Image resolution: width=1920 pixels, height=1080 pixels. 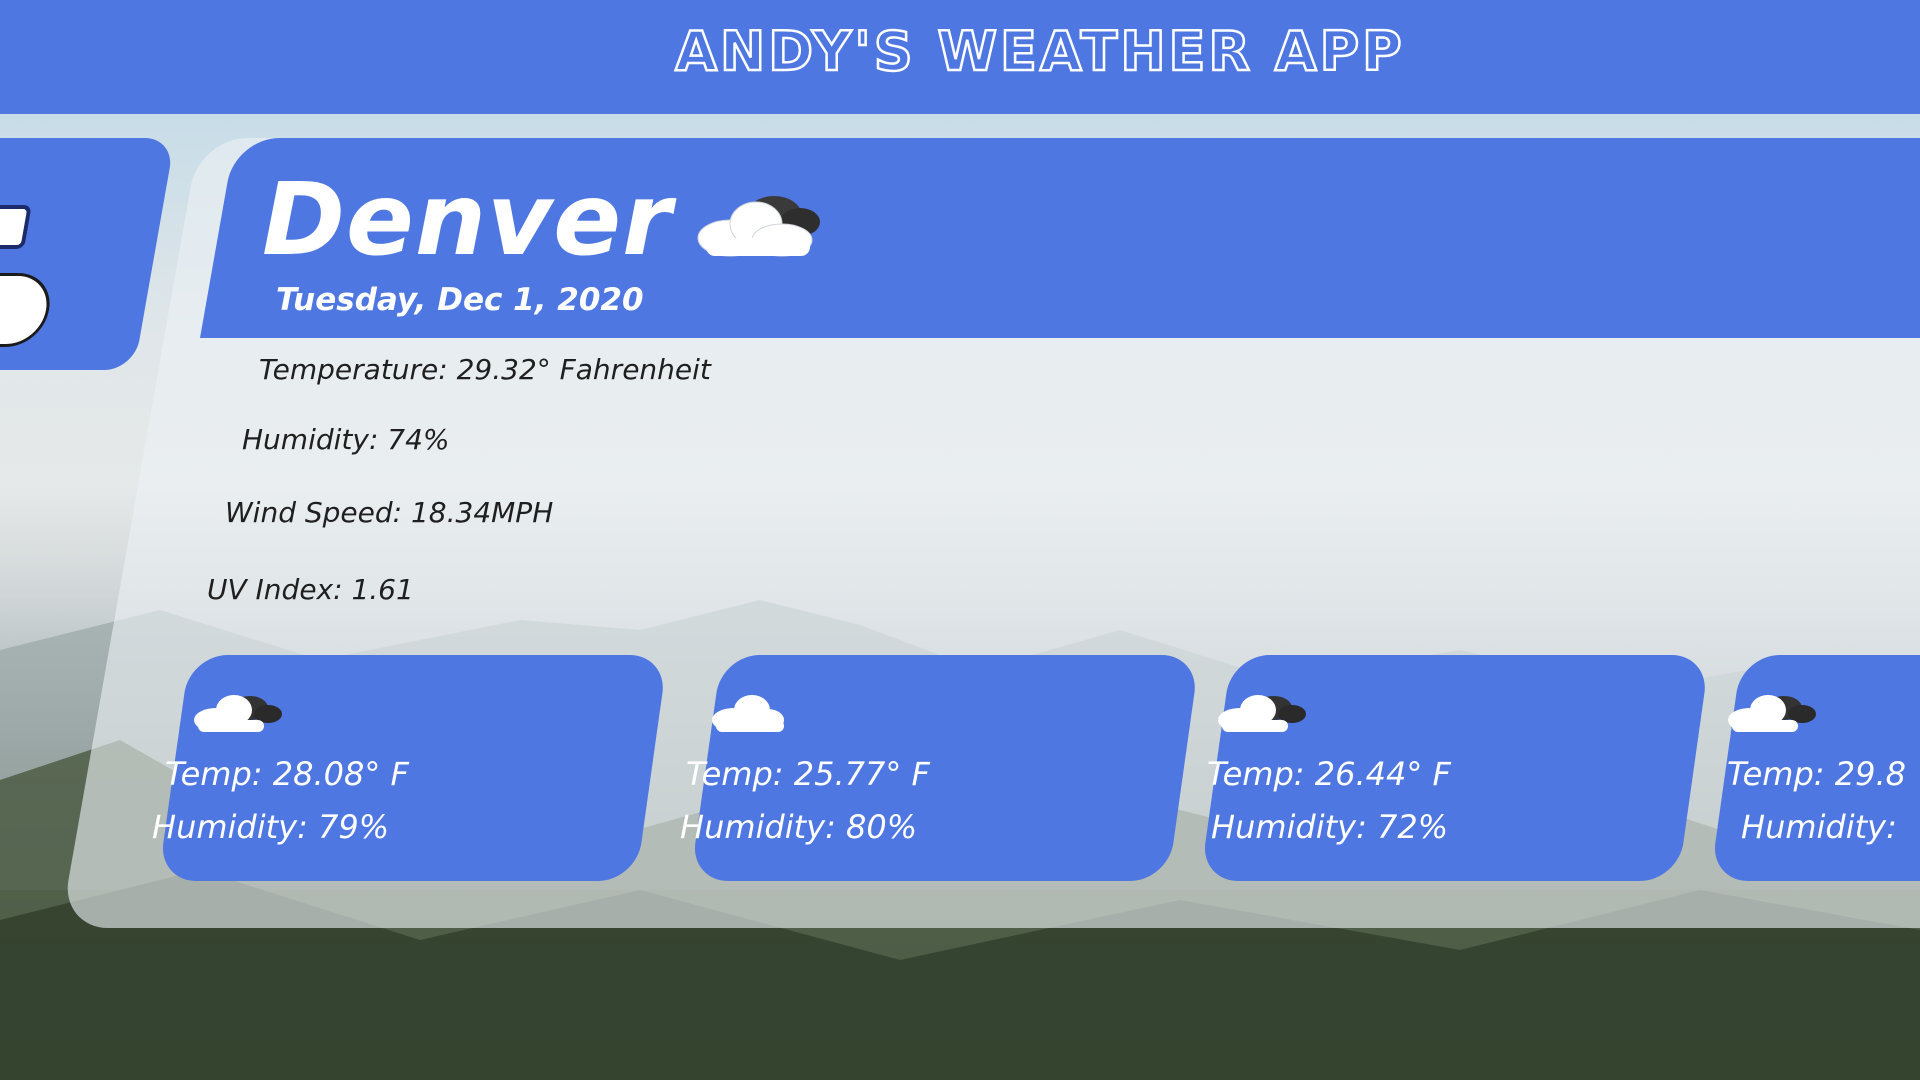 I want to click on current-wind-speed: Wind Speed: 18.34MPH, so click(x=389, y=512).